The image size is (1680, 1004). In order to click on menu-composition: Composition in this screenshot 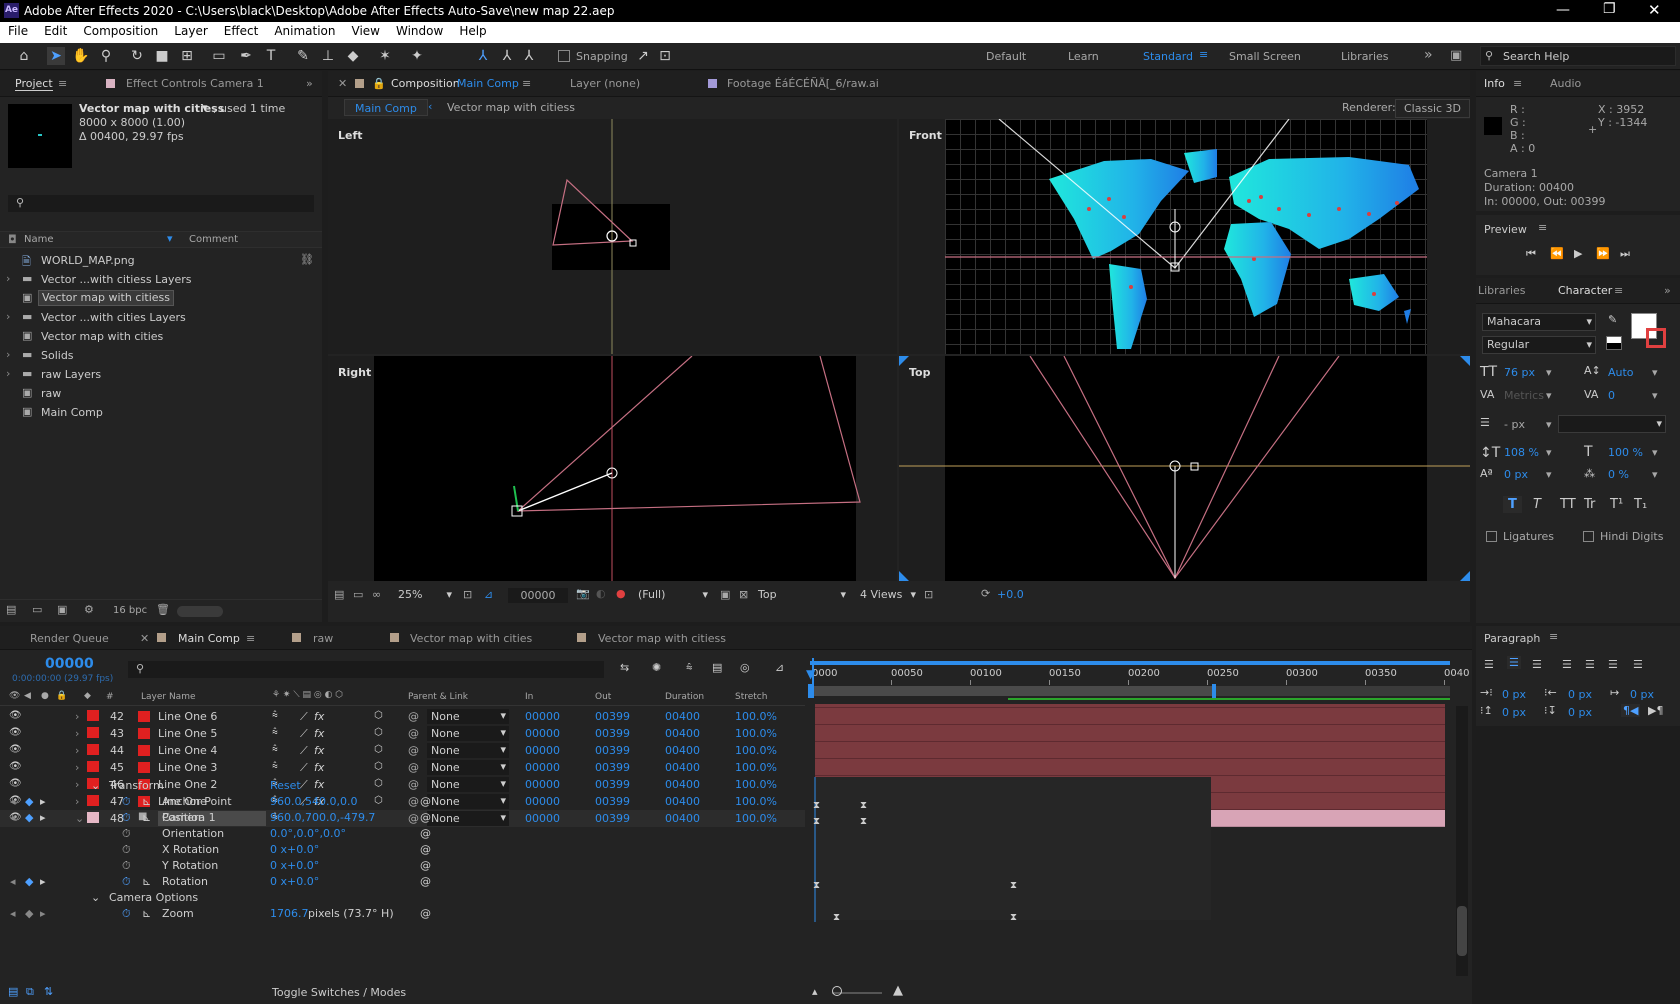, I will do `click(120, 30)`.